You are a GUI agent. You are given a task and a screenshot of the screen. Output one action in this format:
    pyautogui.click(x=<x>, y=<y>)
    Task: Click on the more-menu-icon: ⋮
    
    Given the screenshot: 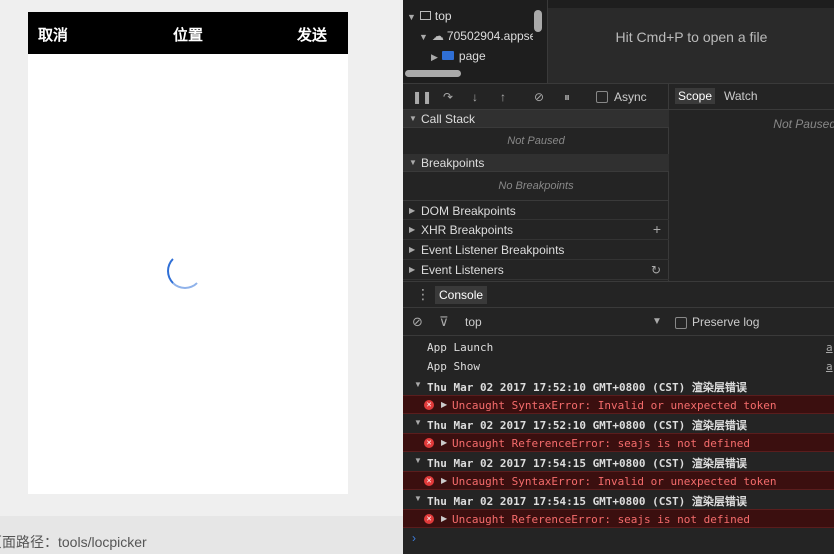 What is the action you would take?
    pyautogui.click(x=423, y=294)
    